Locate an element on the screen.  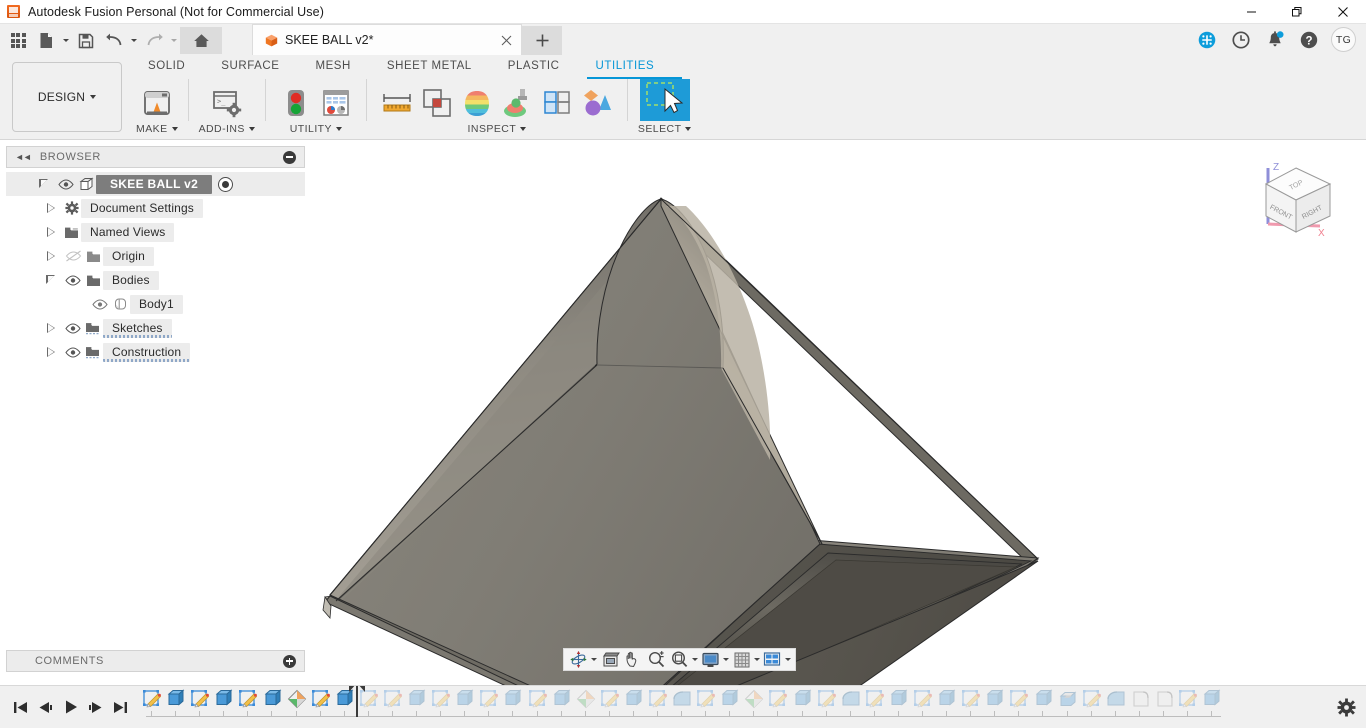
fit-button is located at coordinates (679, 659).